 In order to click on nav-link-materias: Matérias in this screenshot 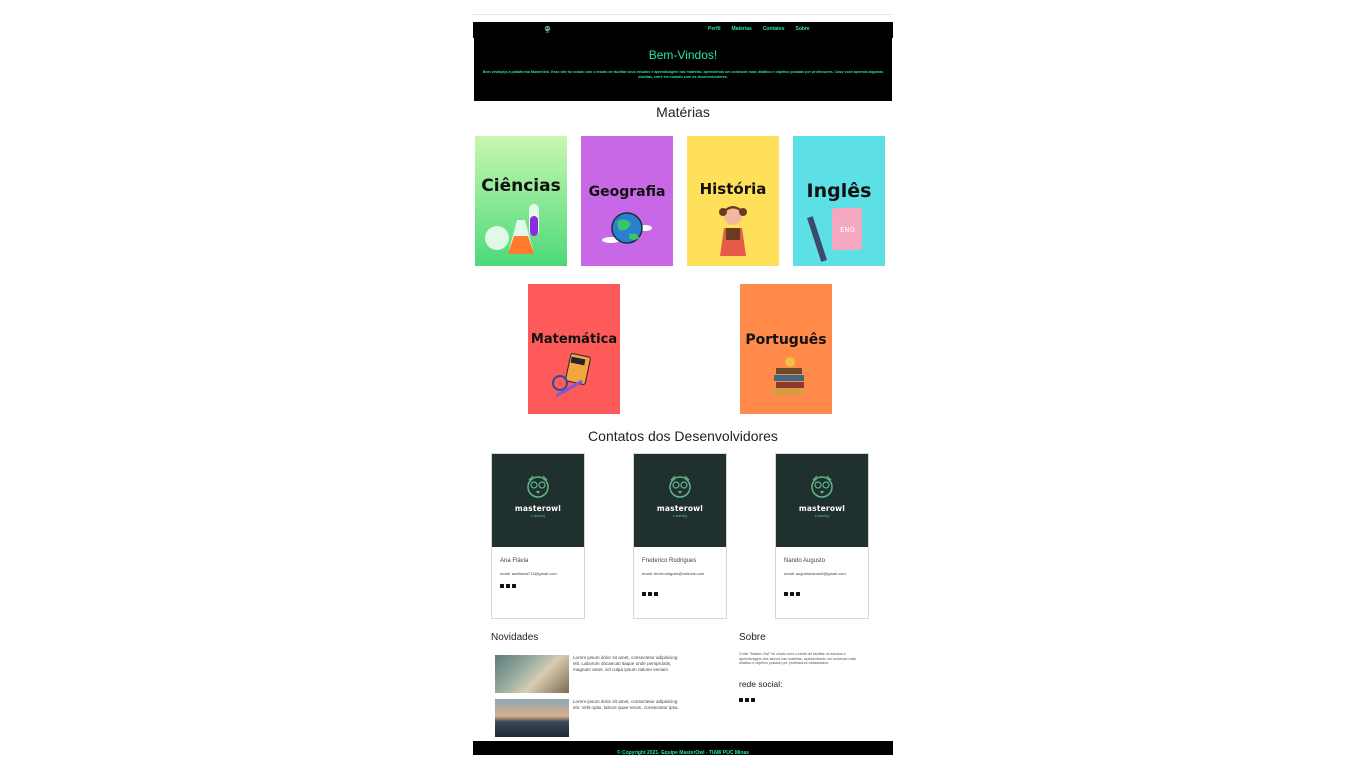, I will do `click(742, 29)`.